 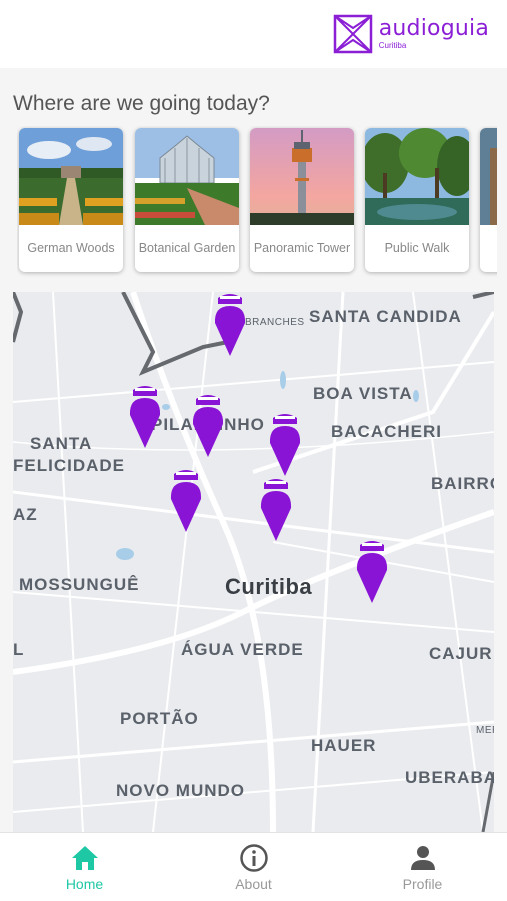 What do you see at coordinates (302, 176) in the screenshot?
I see `panoramic-tower-image` at bounding box center [302, 176].